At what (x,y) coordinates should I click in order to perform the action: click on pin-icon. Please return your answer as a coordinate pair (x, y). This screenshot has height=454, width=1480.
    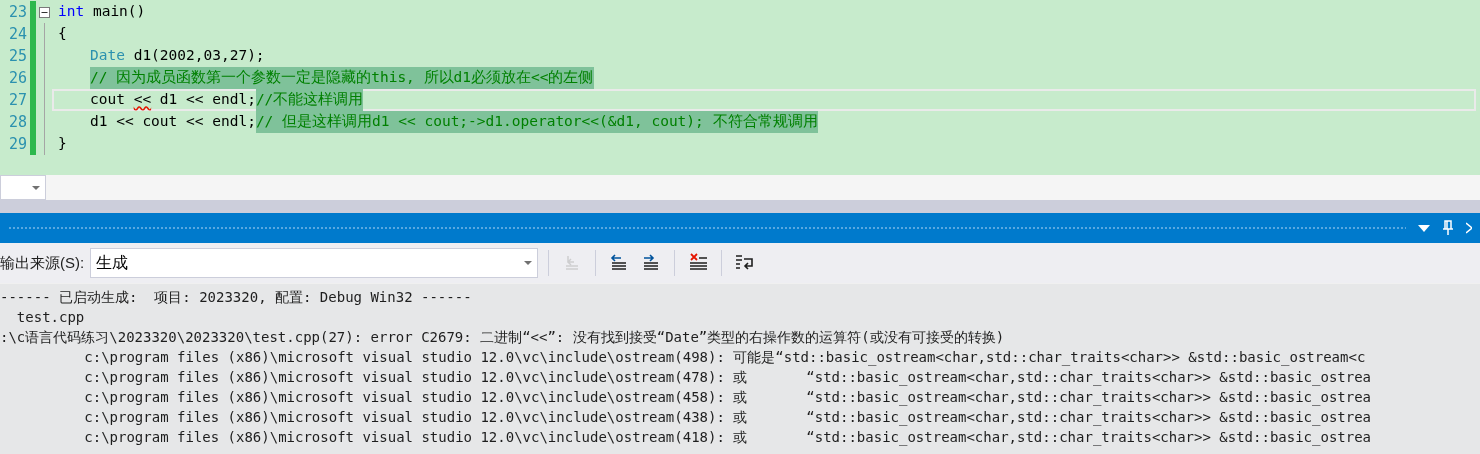
    Looking at the image, I should click on (1448, 228).